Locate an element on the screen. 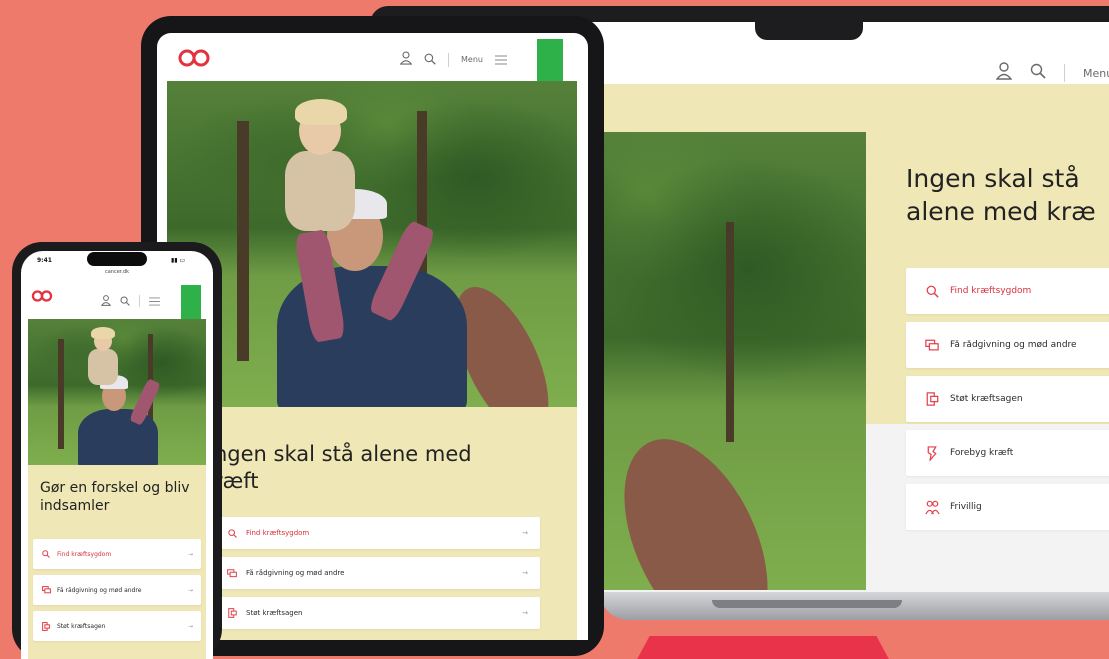 Image resolution: width=1109 pixels, height=659 pixels. signal-icon: ▮▮ is located at coordinates (174, 260).